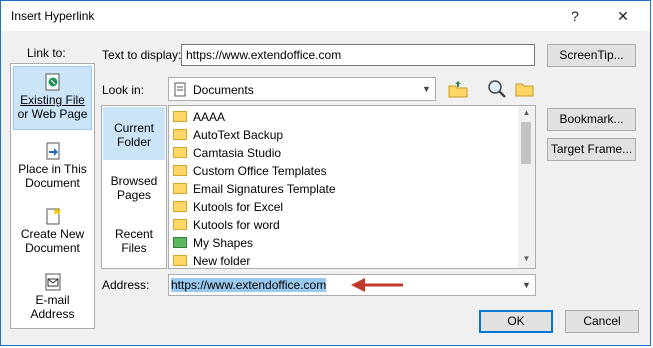  I want to click on link-create-label-1: Create New, so click(52, 234).